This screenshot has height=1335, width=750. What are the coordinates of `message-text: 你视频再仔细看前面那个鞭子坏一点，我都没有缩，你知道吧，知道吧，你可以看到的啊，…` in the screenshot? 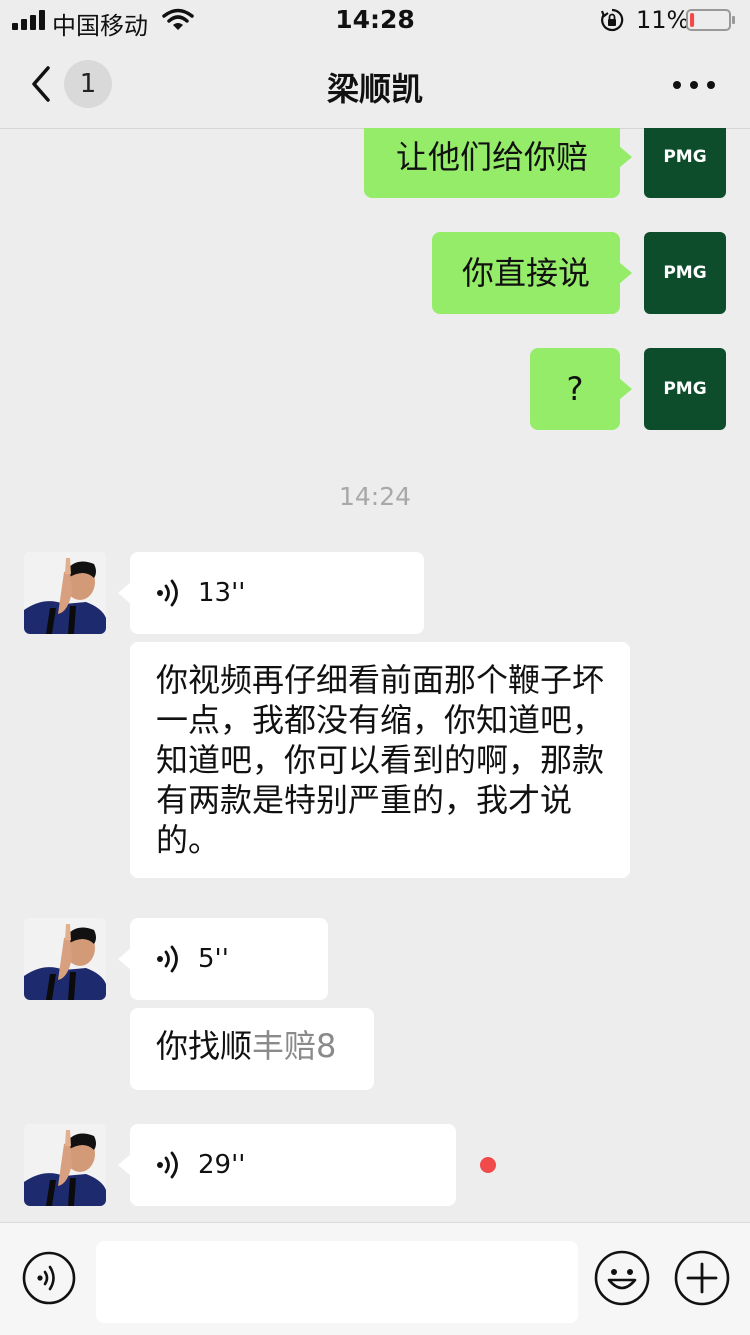 It's located at (380, 760).